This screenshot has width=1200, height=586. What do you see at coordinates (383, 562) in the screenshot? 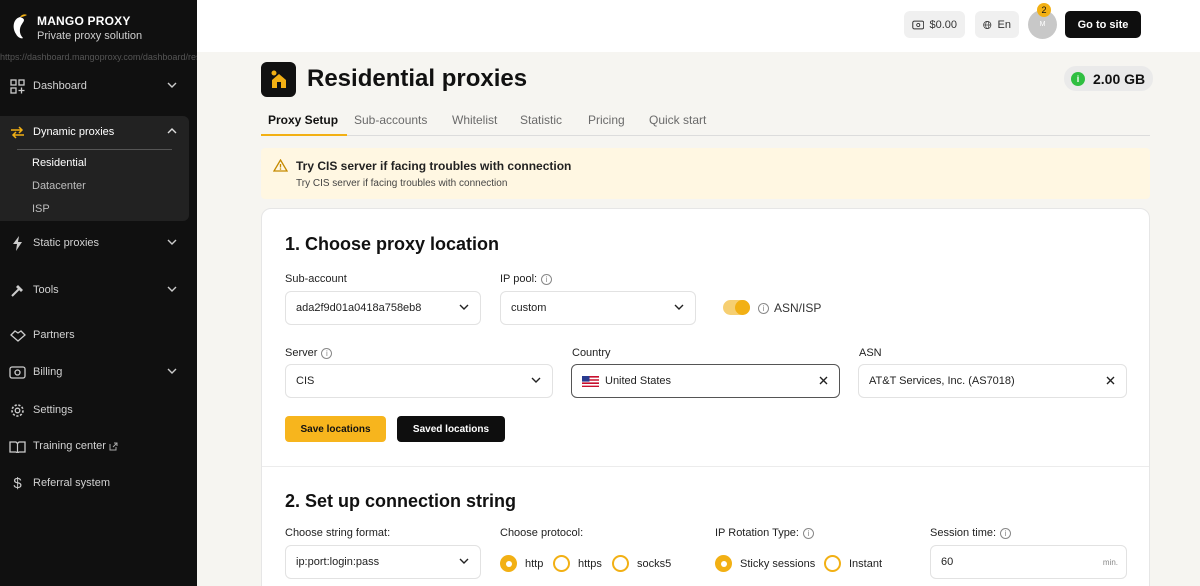
I see `string-format-select: ip:port:login:pass` at bounding box center [383, 562].